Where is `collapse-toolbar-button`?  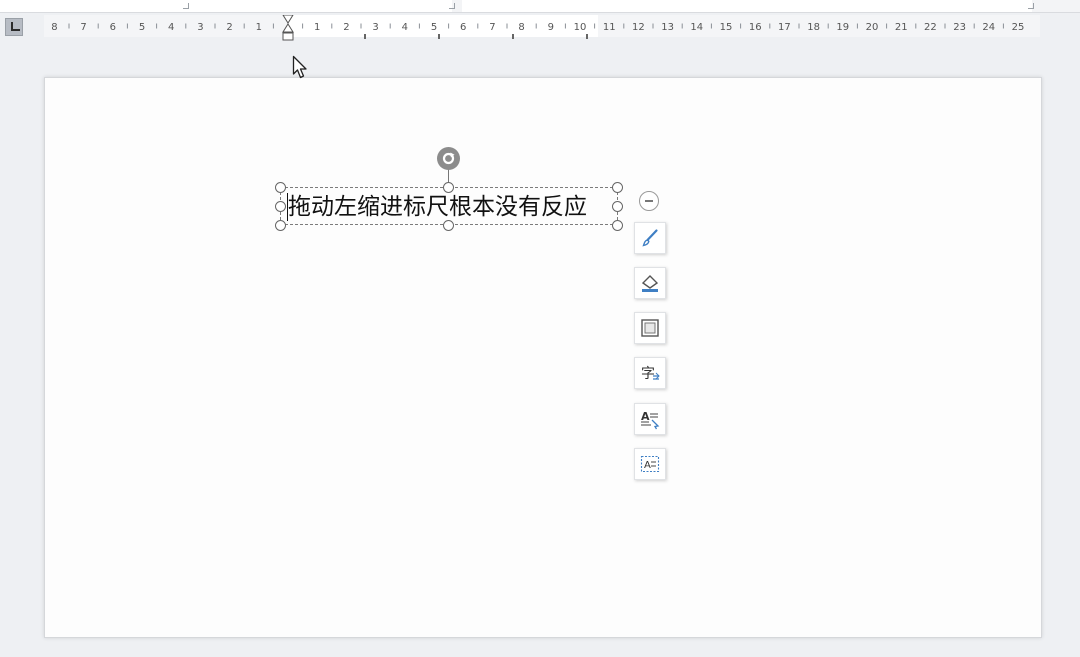
collapse-toolbar-button is located at coordinates (649, 201).